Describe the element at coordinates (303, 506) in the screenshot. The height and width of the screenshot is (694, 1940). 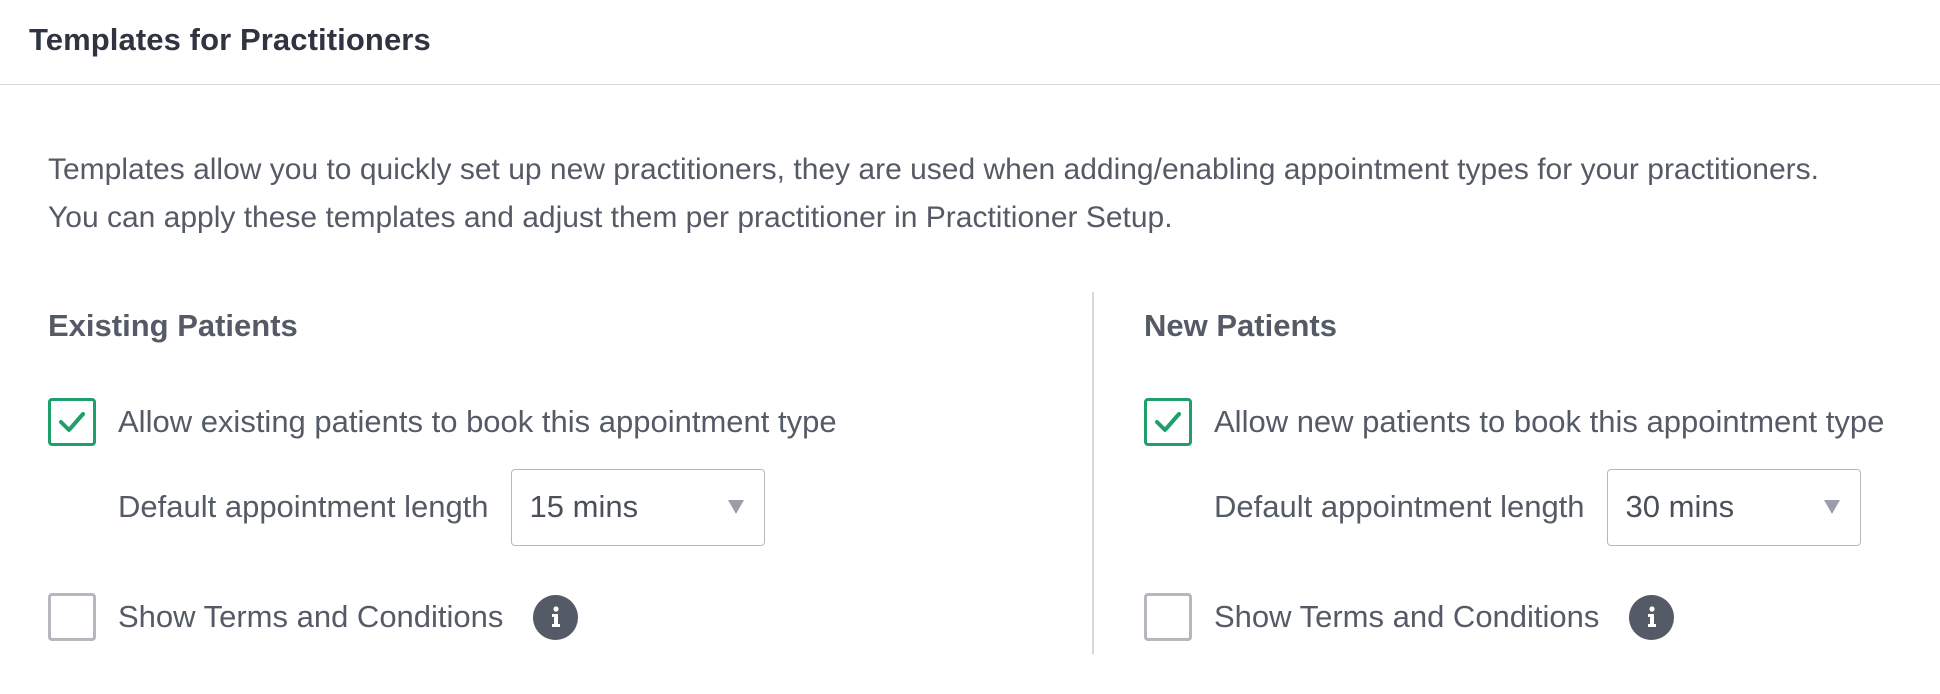
I see `existing-length-label: Default appointment length` at that location.